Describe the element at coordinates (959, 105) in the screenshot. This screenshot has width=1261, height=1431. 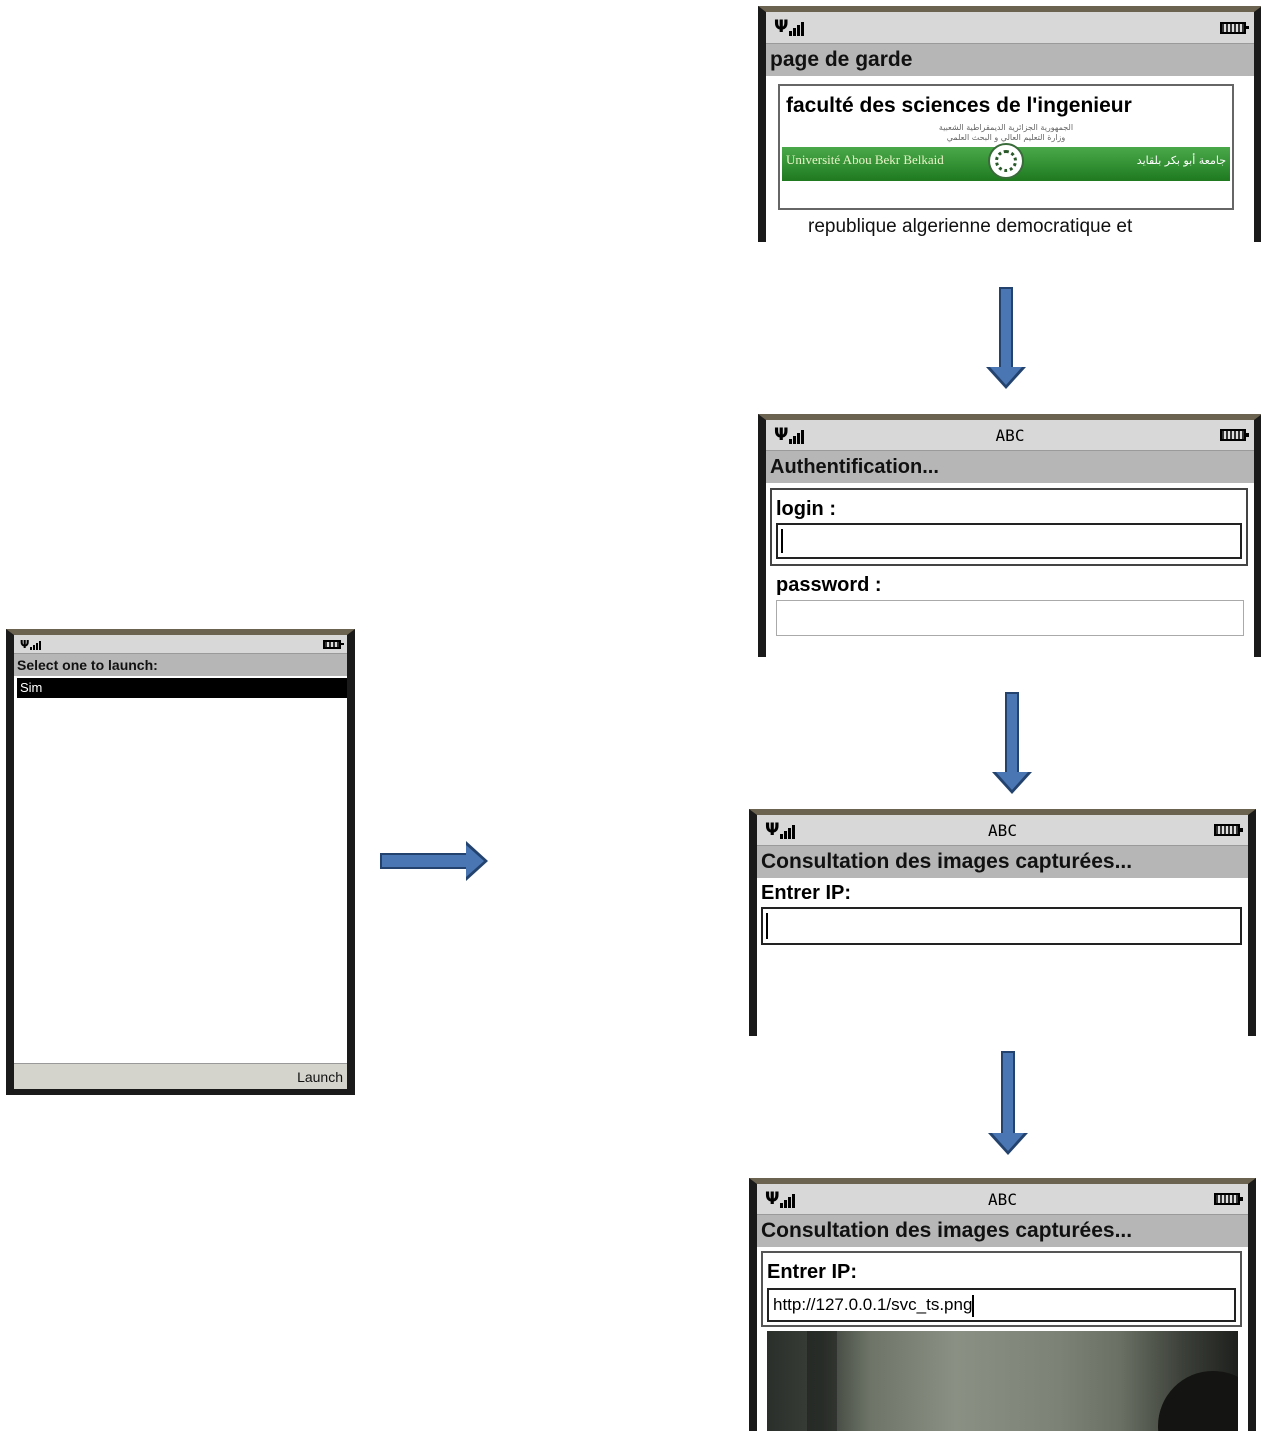
I see `faculty-heading: faculté des sciences de l'ingenieur` at that location.